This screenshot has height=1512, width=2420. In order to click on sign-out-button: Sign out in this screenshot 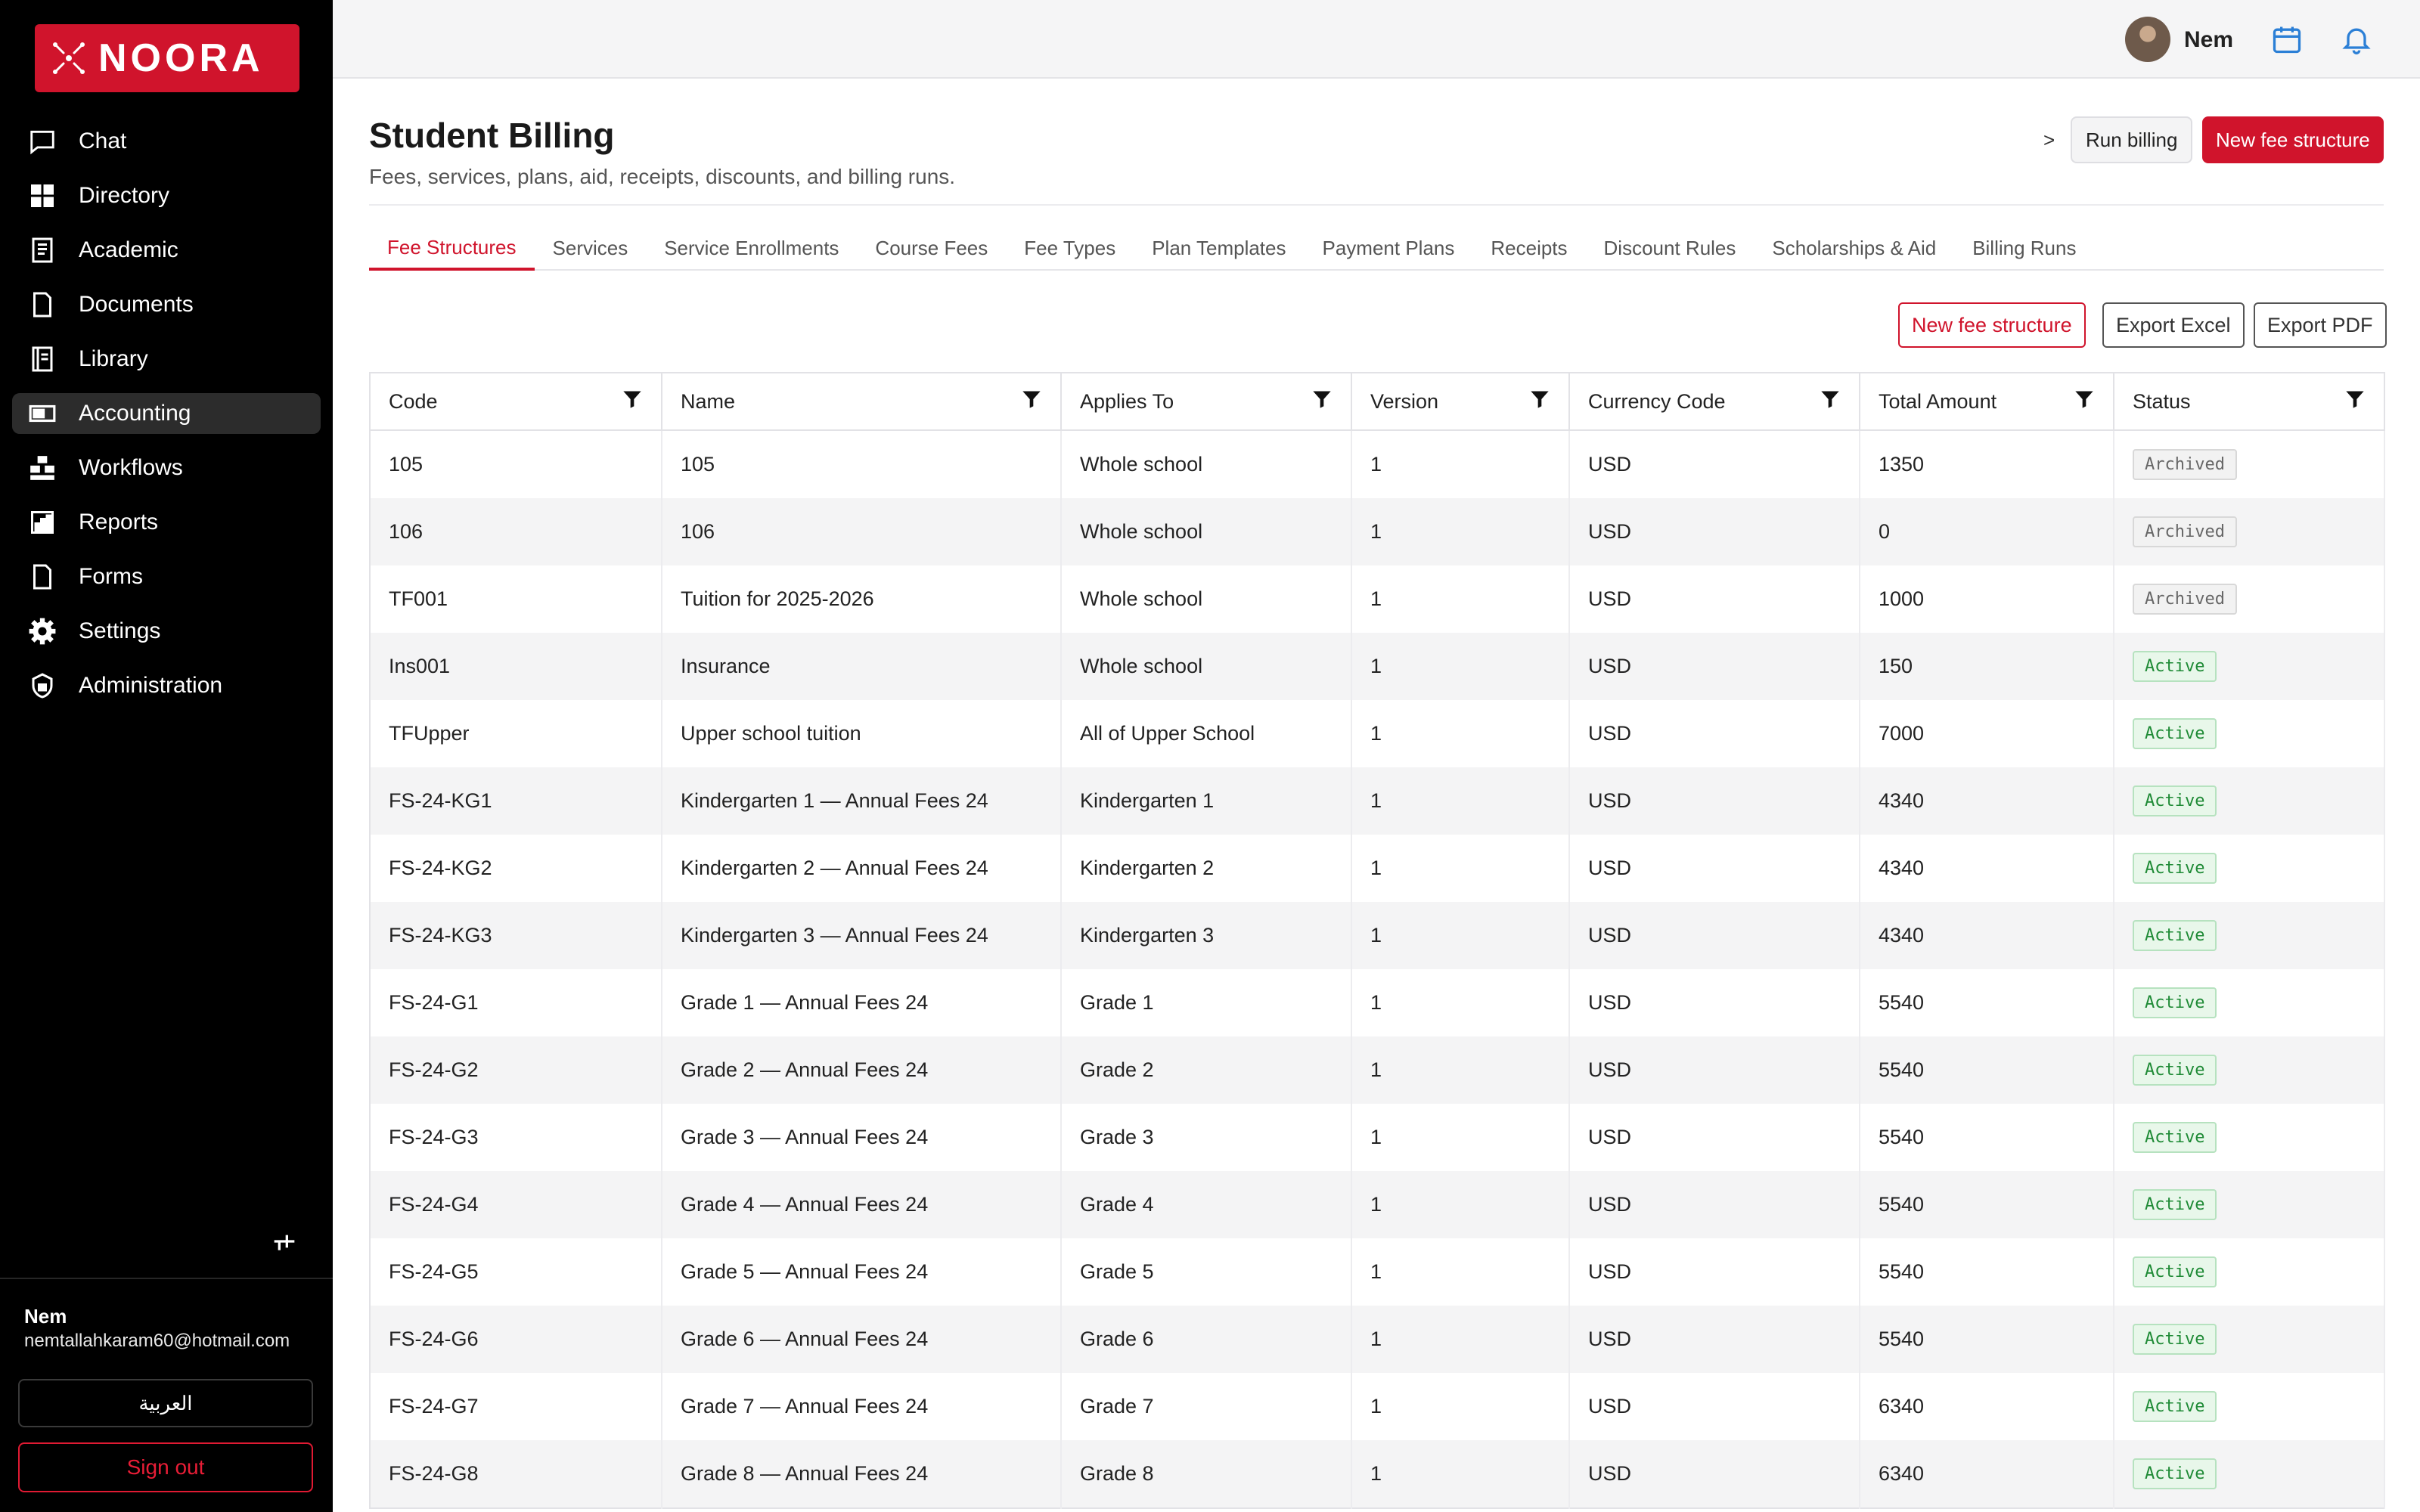, I will do `click(165, 1467)`.